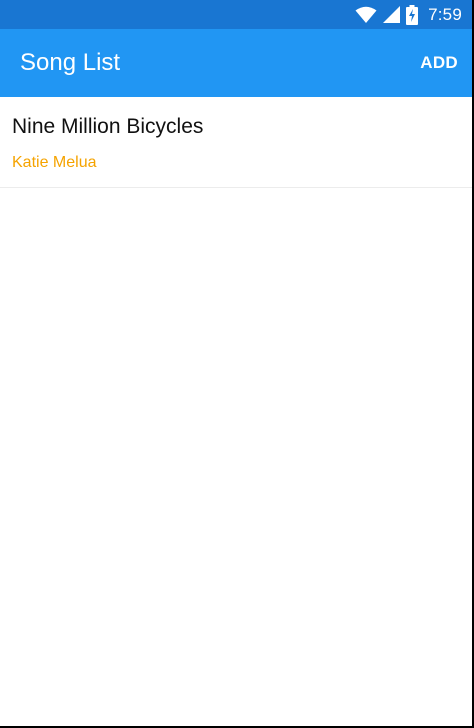 The width and height of the screenshot is (474, 728). I want to click on status-bar: 7:59, so click(236, 14).